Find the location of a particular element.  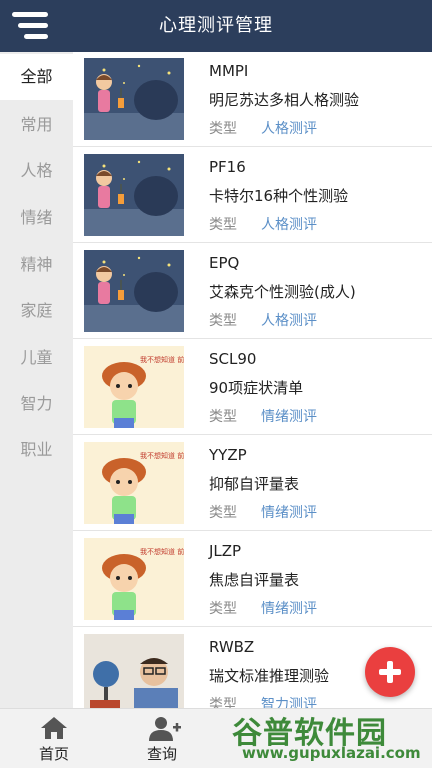

tab-query: 查询 is located at coordinates (162, 738).